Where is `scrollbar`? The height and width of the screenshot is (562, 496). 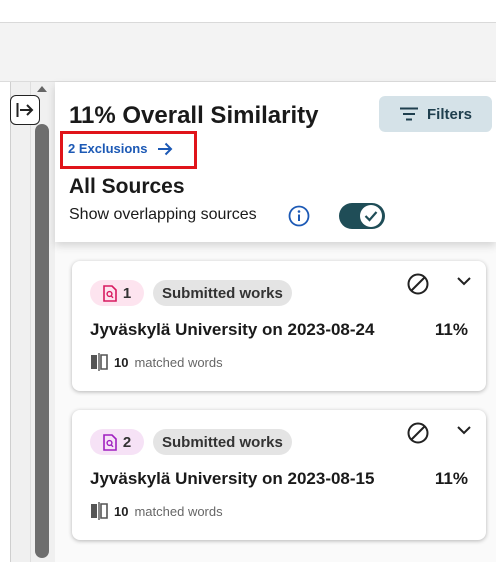 scrollbar is located at coordinates (42, 322).